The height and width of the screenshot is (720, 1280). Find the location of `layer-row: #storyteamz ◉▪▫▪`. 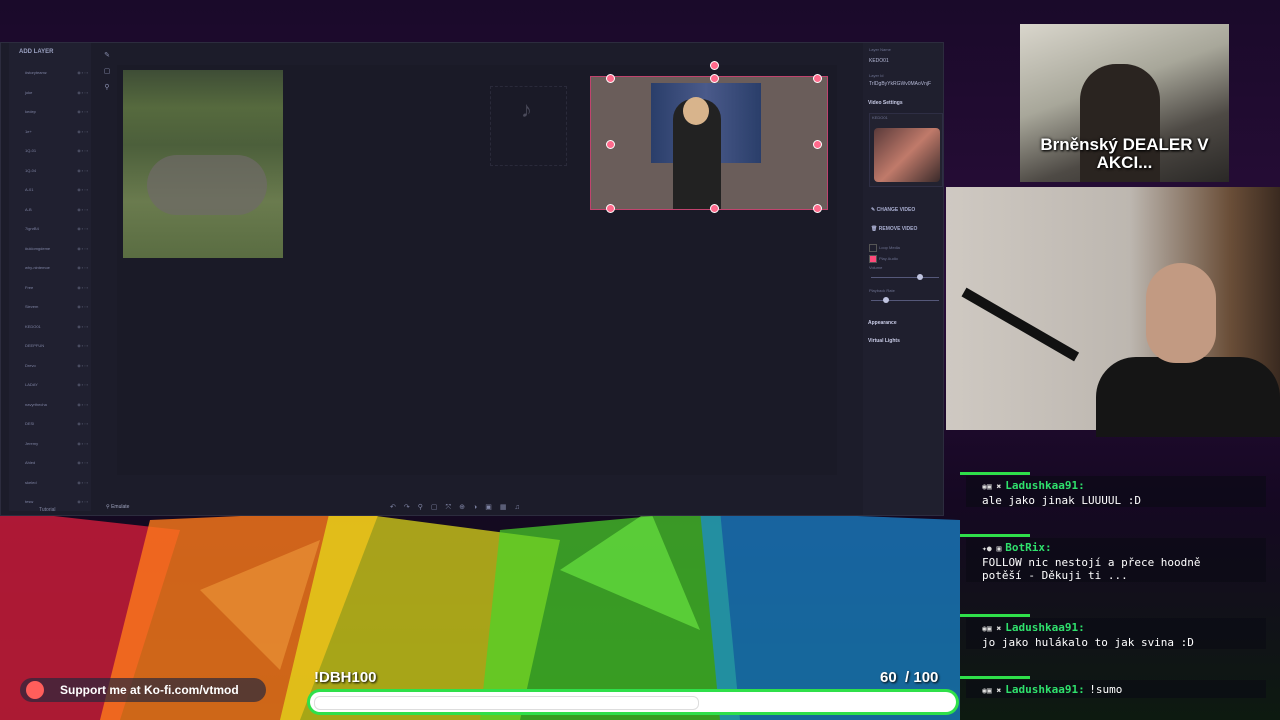

layer-row: #storyteamz ◉▪▫▪ is located at coordinates (56, 73).